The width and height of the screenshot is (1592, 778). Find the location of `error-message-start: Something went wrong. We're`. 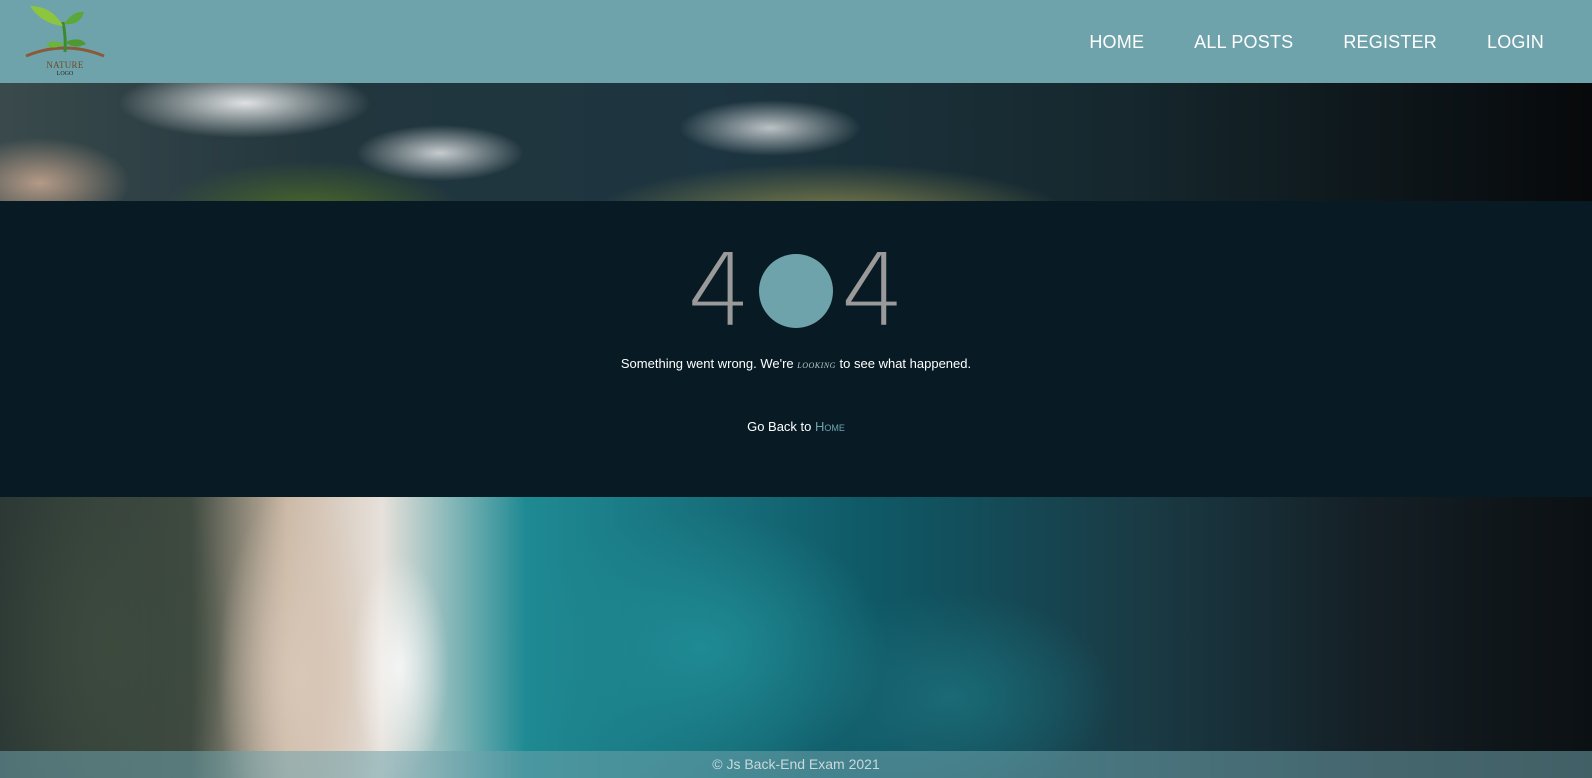

error-message-start: Something went wrong. We're is located at coordinates (707, 363).